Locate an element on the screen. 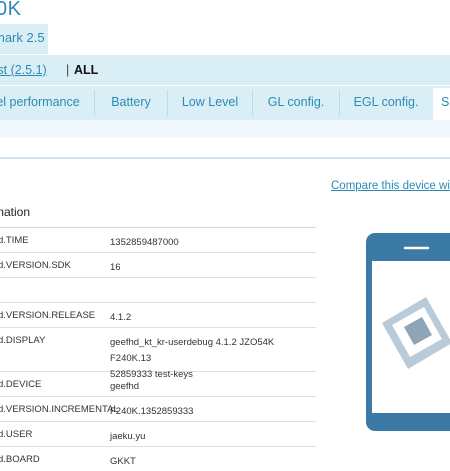  tab-gl-config: GL config. is located at coordinates (296, 102).